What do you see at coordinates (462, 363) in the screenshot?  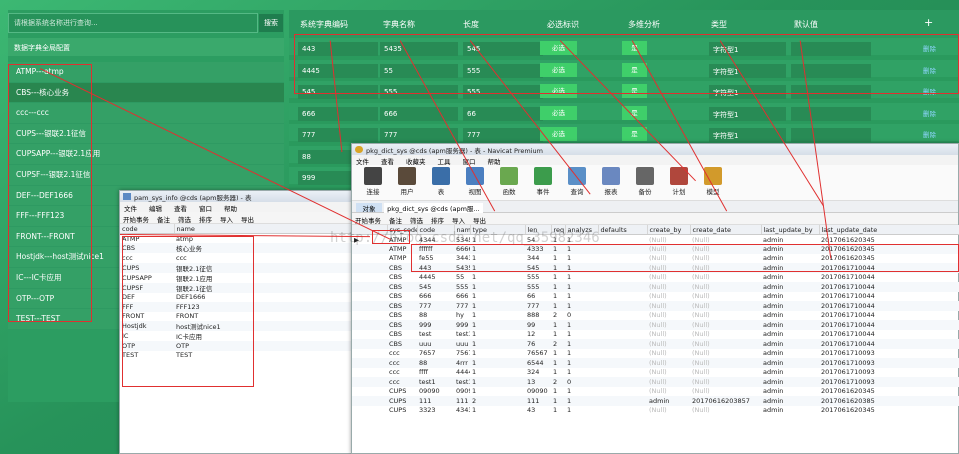 I see `table-cell: 4rrr` at bounding box center [462, 363].